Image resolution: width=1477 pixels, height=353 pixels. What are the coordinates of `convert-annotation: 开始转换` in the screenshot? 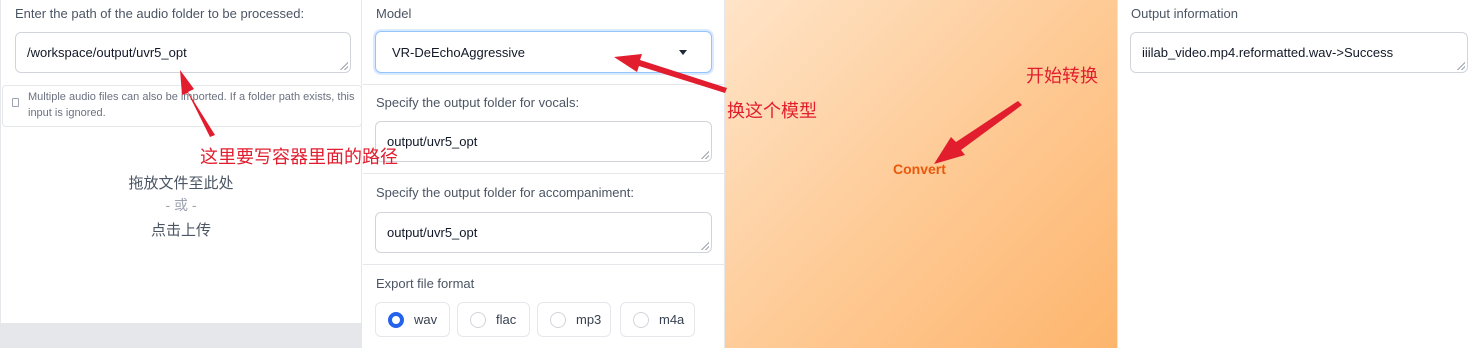 It's located at (1062, 76).